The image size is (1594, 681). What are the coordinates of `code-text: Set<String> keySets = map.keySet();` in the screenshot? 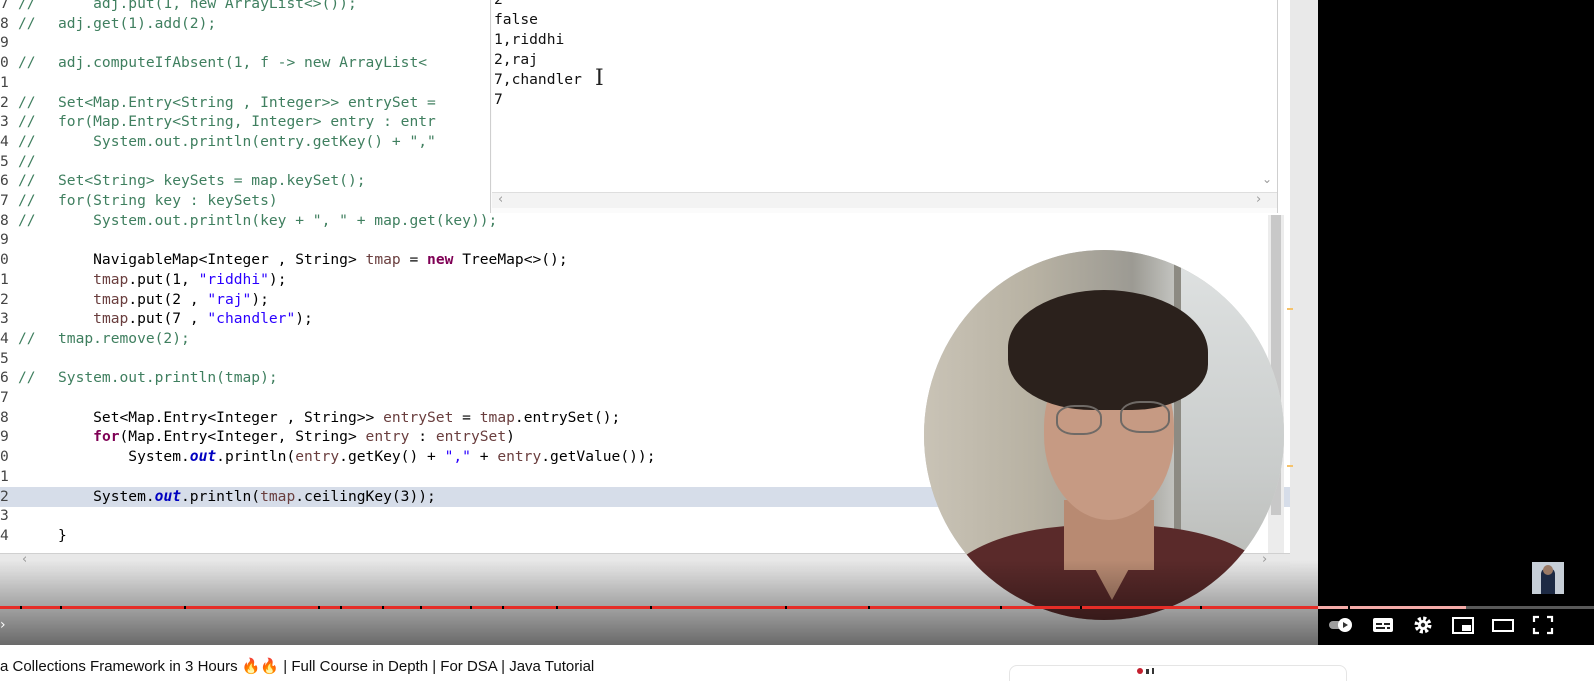 It's located at (212, 181).